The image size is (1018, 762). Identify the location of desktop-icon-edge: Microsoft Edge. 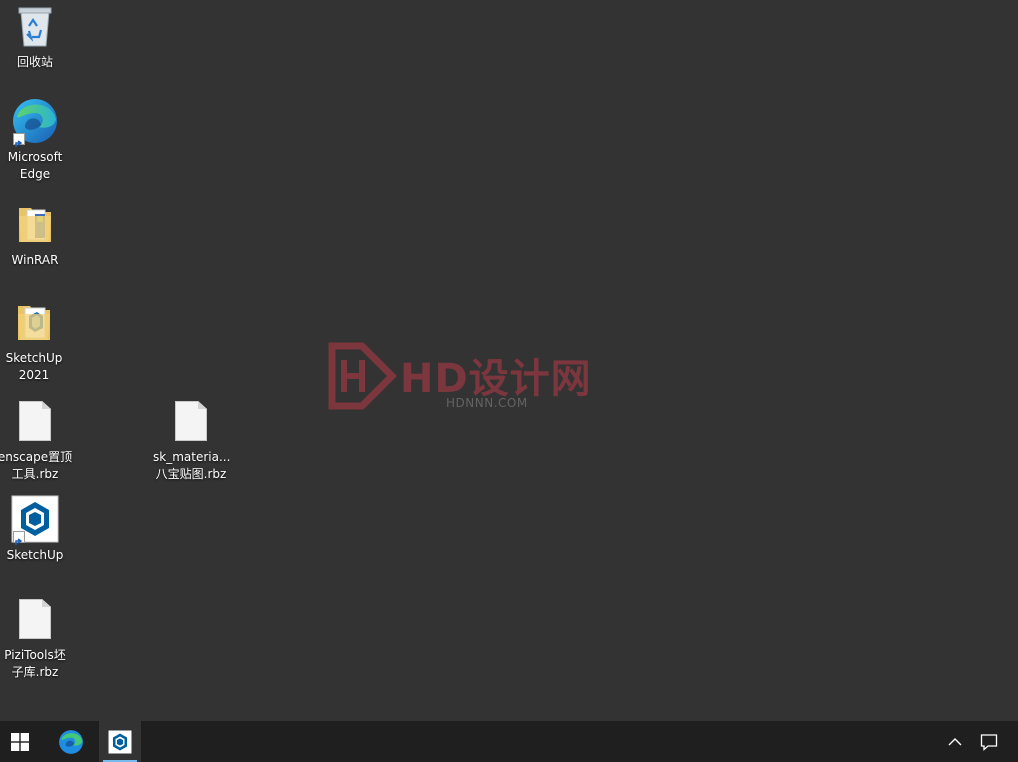
(36, 140).